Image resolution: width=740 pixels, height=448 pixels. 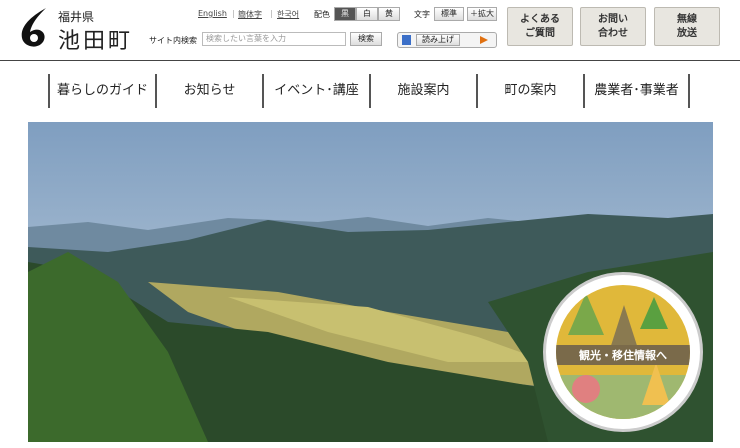 I want to click on speaker-icon, so click(x=406, y=40).